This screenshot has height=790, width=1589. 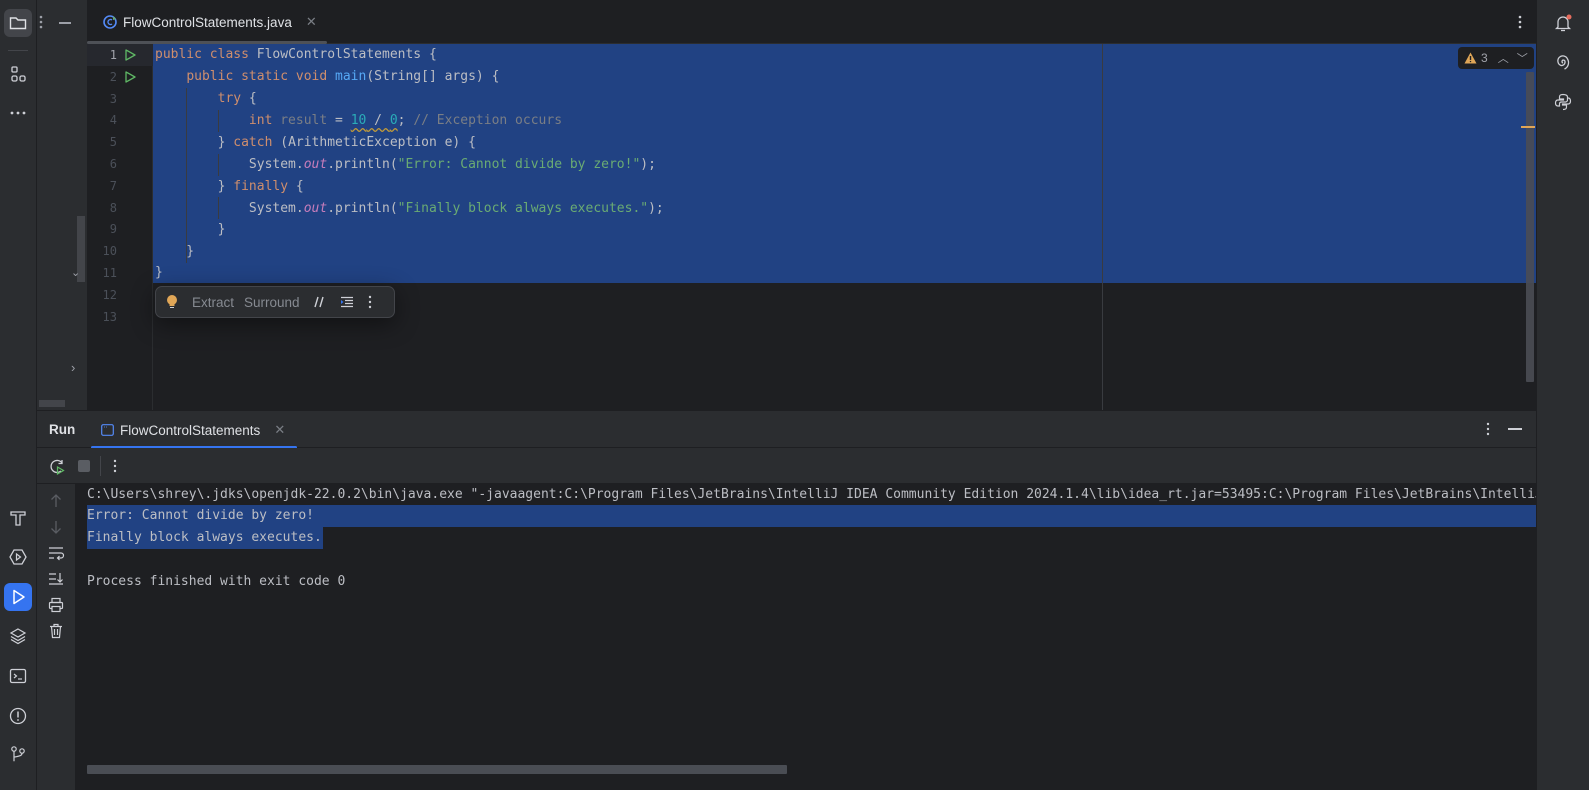 What do you see at coordinates (62, 429) in the screenshot?
I see `run-tool-title: Run` at bounding box center [62, 429].